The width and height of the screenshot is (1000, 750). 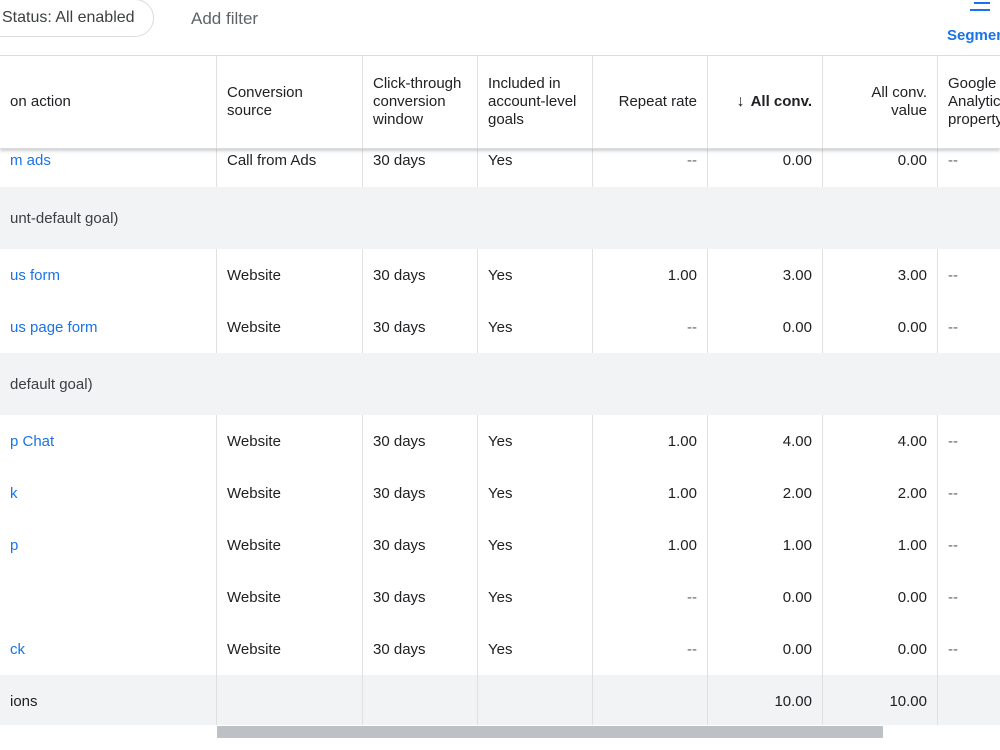 What do you see at coordinates (550, 732) in the screenshot?
I see `horizontal-scrollbar` at bounding box center [550, 732].